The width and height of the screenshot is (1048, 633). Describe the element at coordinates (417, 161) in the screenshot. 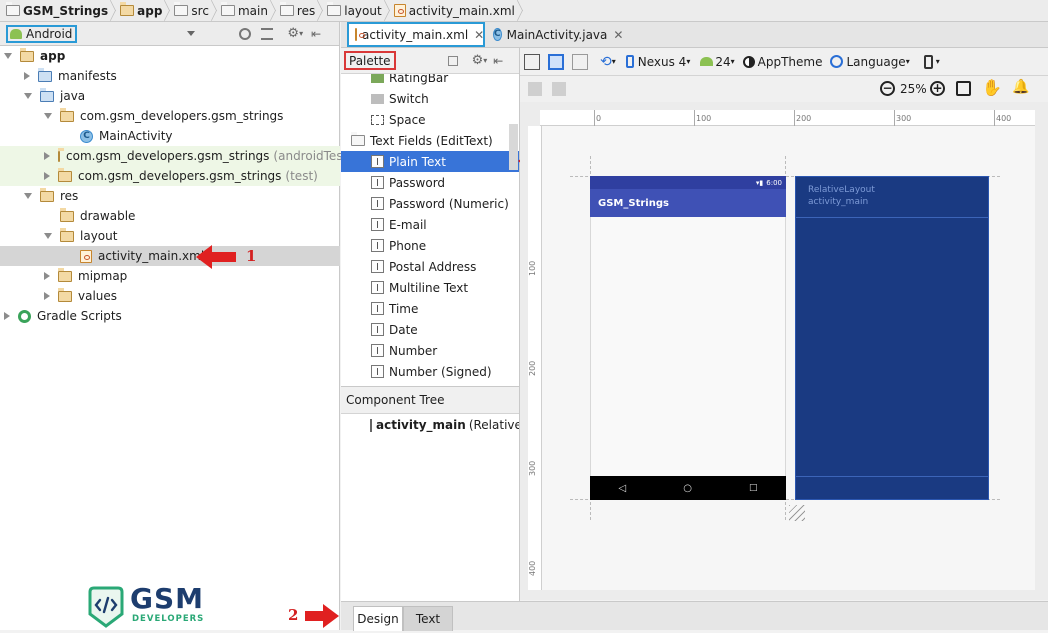

I see `palette-item-label: Plain Text` at that location.